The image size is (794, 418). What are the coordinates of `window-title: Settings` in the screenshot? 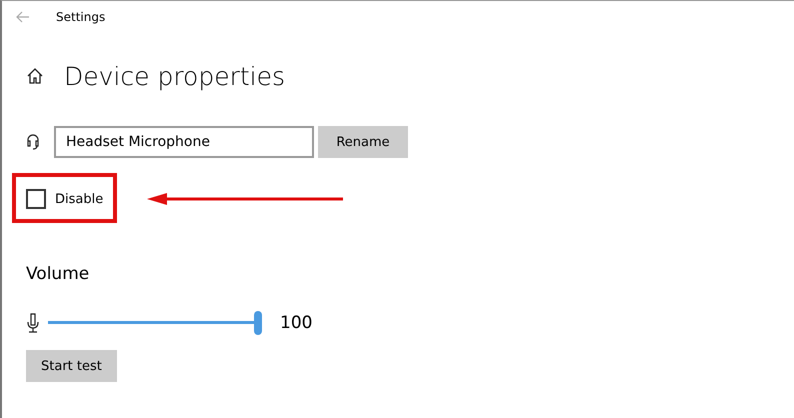 It's located at (81, 17).